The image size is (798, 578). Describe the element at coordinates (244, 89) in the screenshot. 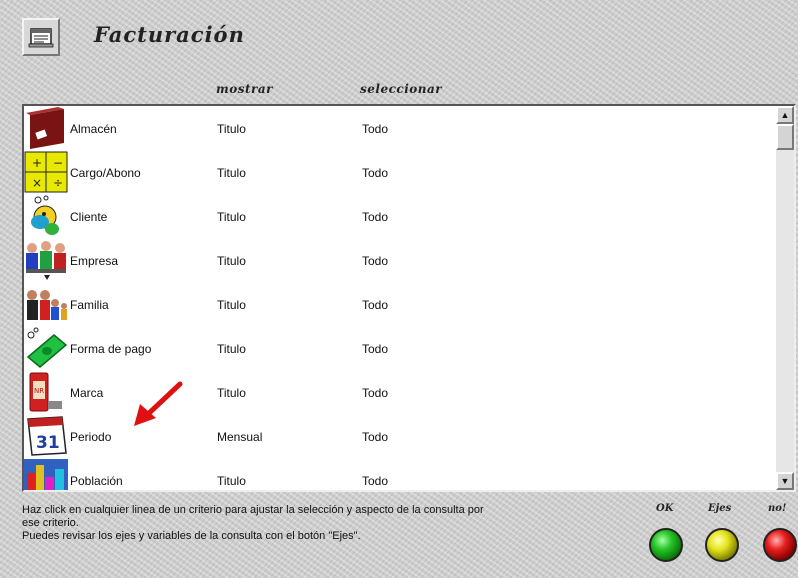

I see `column-header-show: mostrar` at that location.